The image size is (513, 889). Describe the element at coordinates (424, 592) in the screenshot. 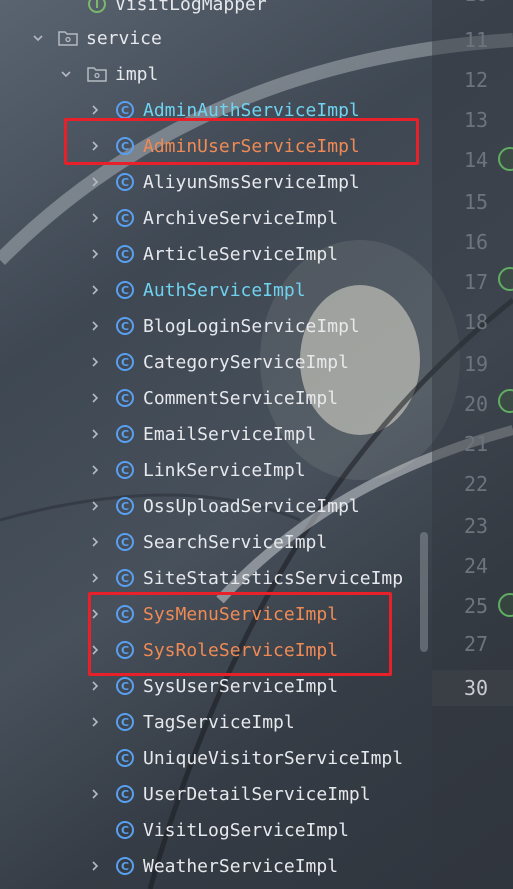

I see `tree-scrollbar` at that location.